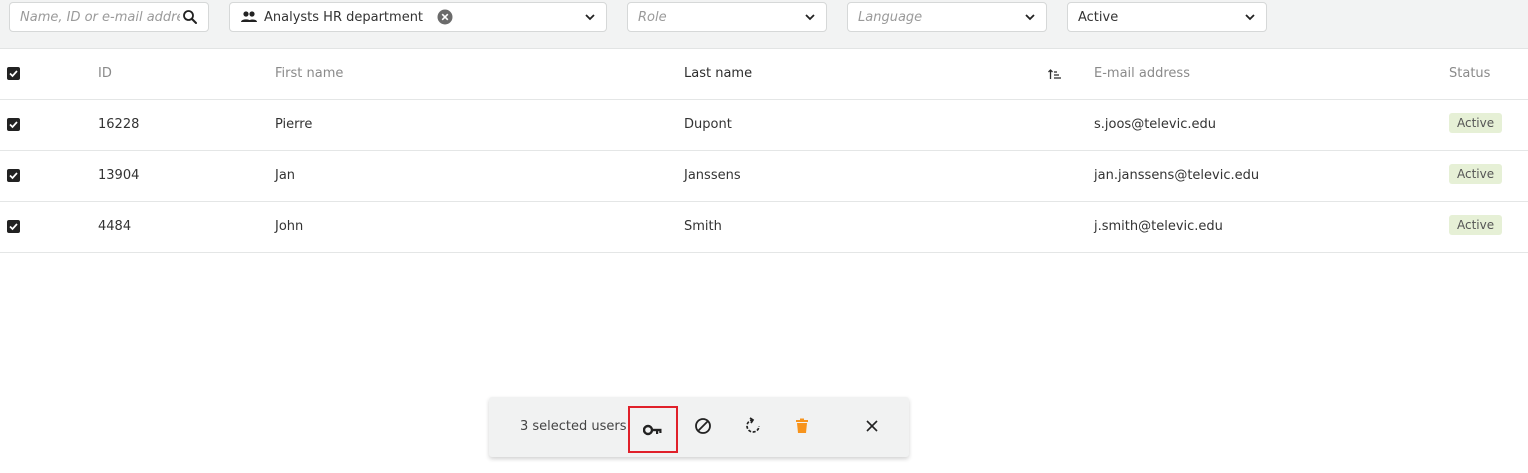 This screenshot has height=473, width=1528. What do you see at coordinates (289, 226) in the screenshot?
I see `cell-first-name: John` at bounding box center [289, 226].